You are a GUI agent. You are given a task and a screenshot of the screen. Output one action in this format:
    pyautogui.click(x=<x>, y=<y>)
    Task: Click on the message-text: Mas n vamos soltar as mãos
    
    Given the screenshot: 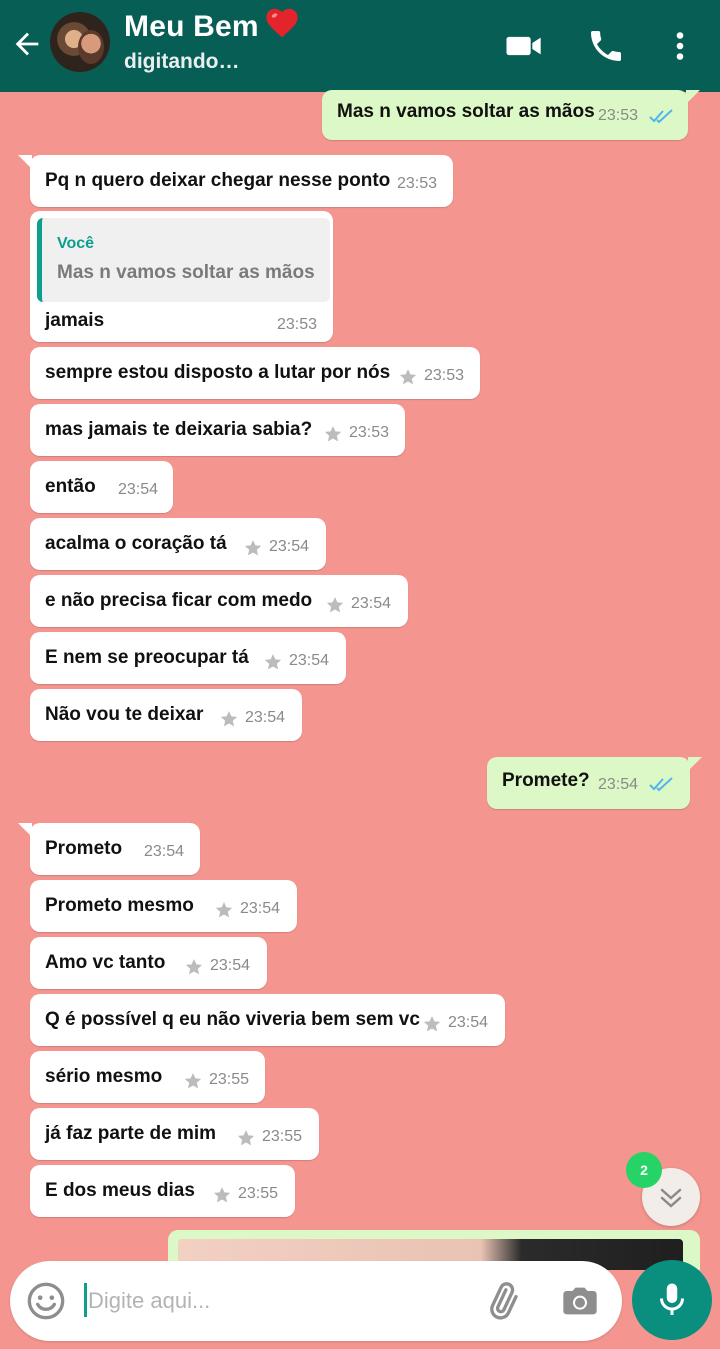 What is the action you would take?
    pyautogui.click(x=466, y=111)
    